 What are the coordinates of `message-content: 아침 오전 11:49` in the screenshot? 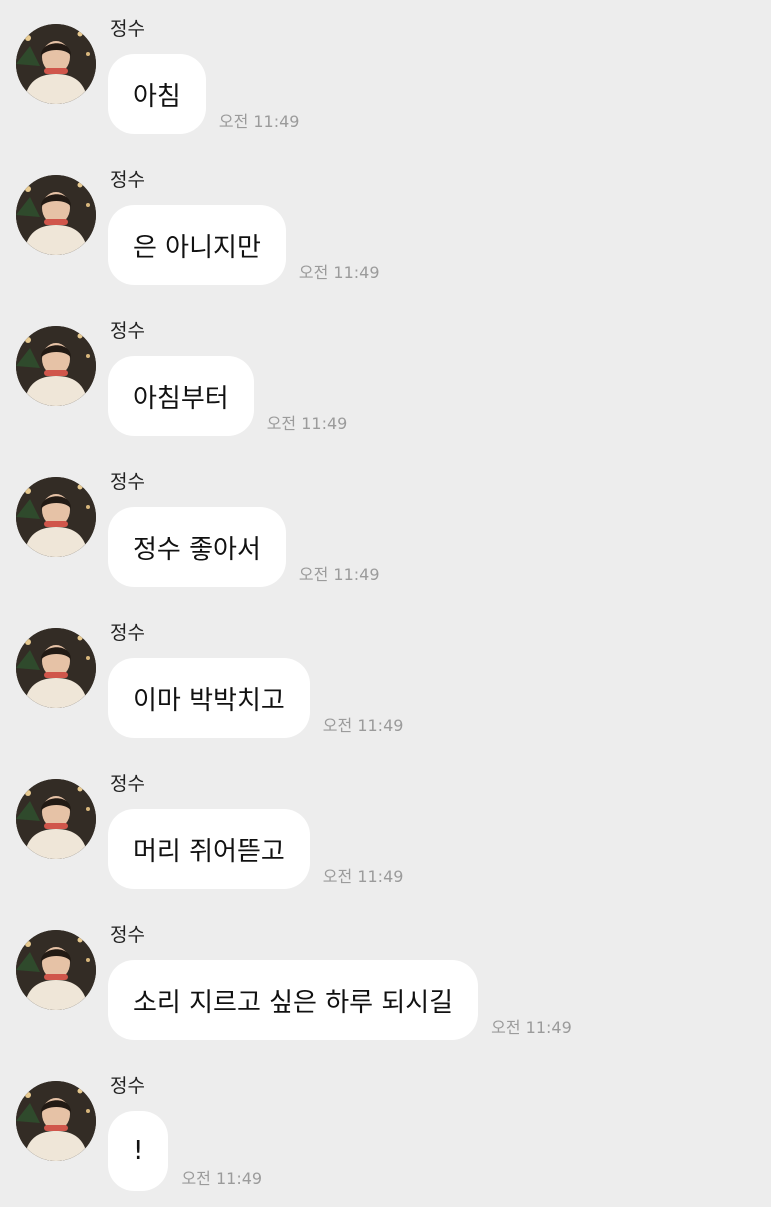 It's located at (203, 94).